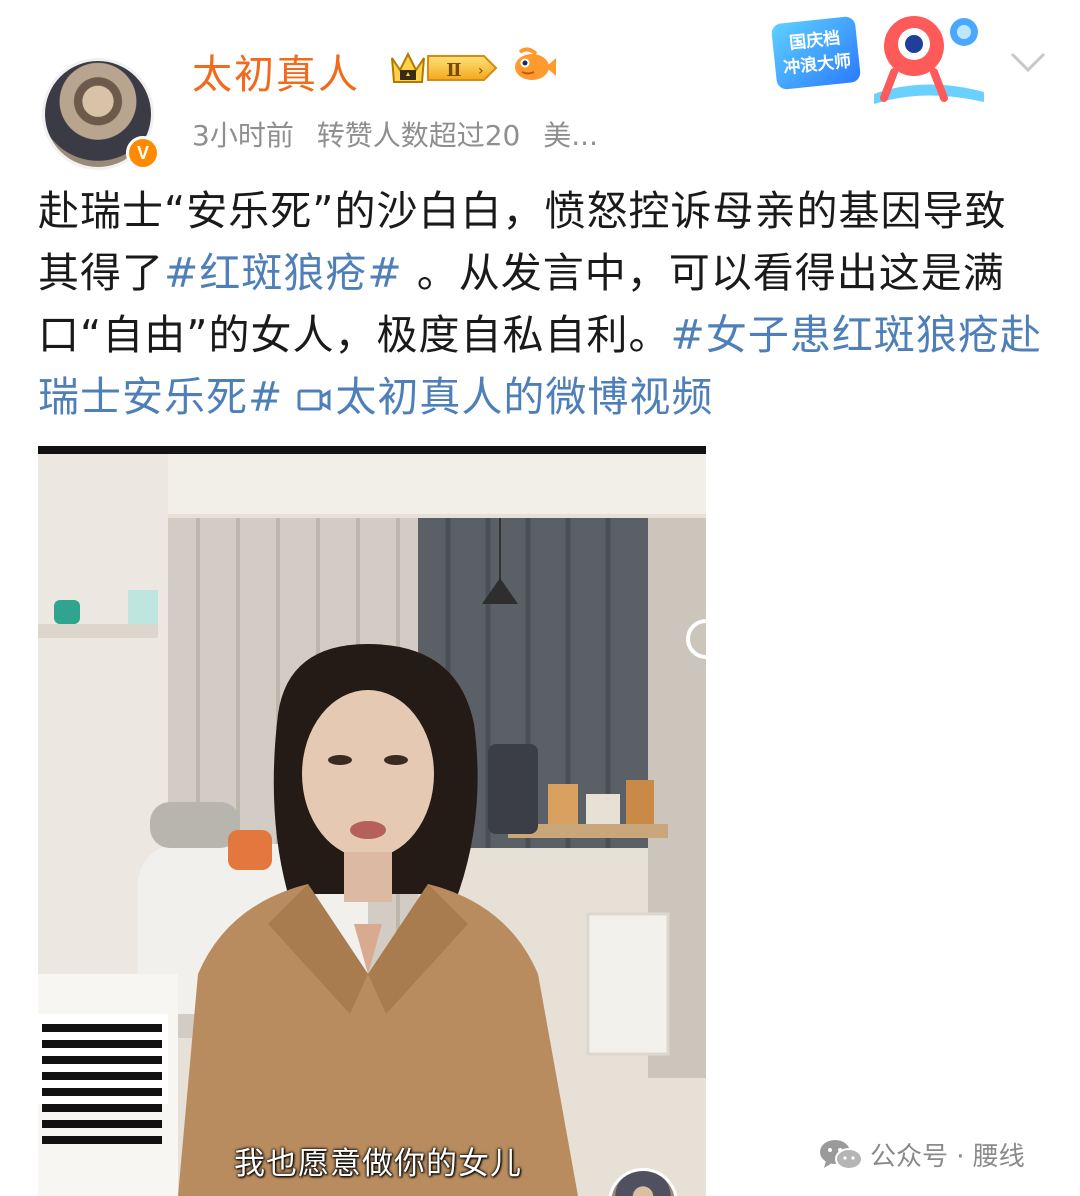 The width and height of the screenshot is (1080, 1196). Describe the element at coordinates (1028, 63) in the screenshot. I see `chevron-down-icon` at that location.